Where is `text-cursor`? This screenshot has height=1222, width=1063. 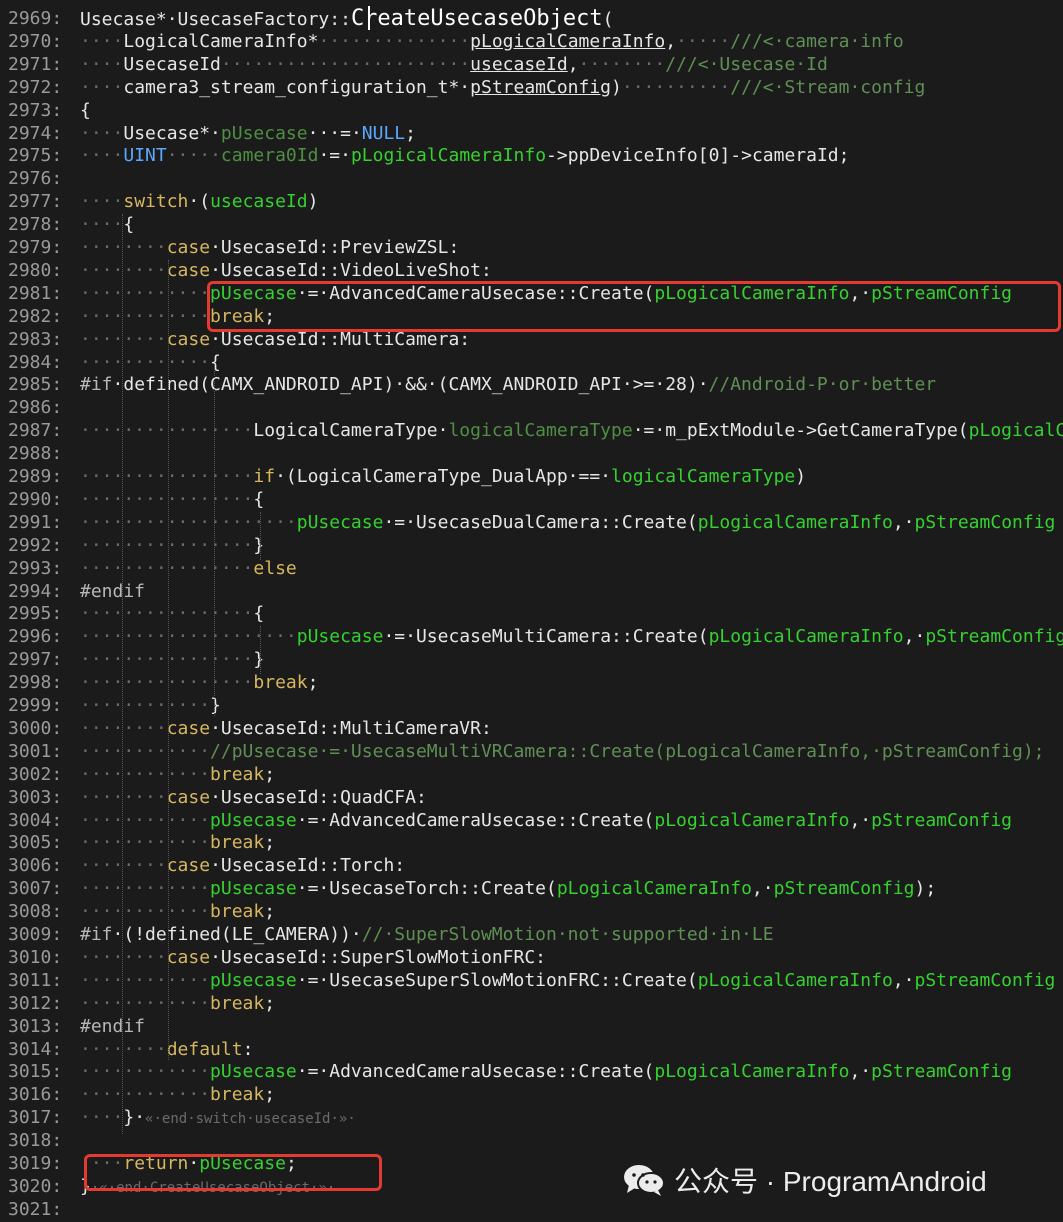
text-cursor is located at coordinates (369, 18).